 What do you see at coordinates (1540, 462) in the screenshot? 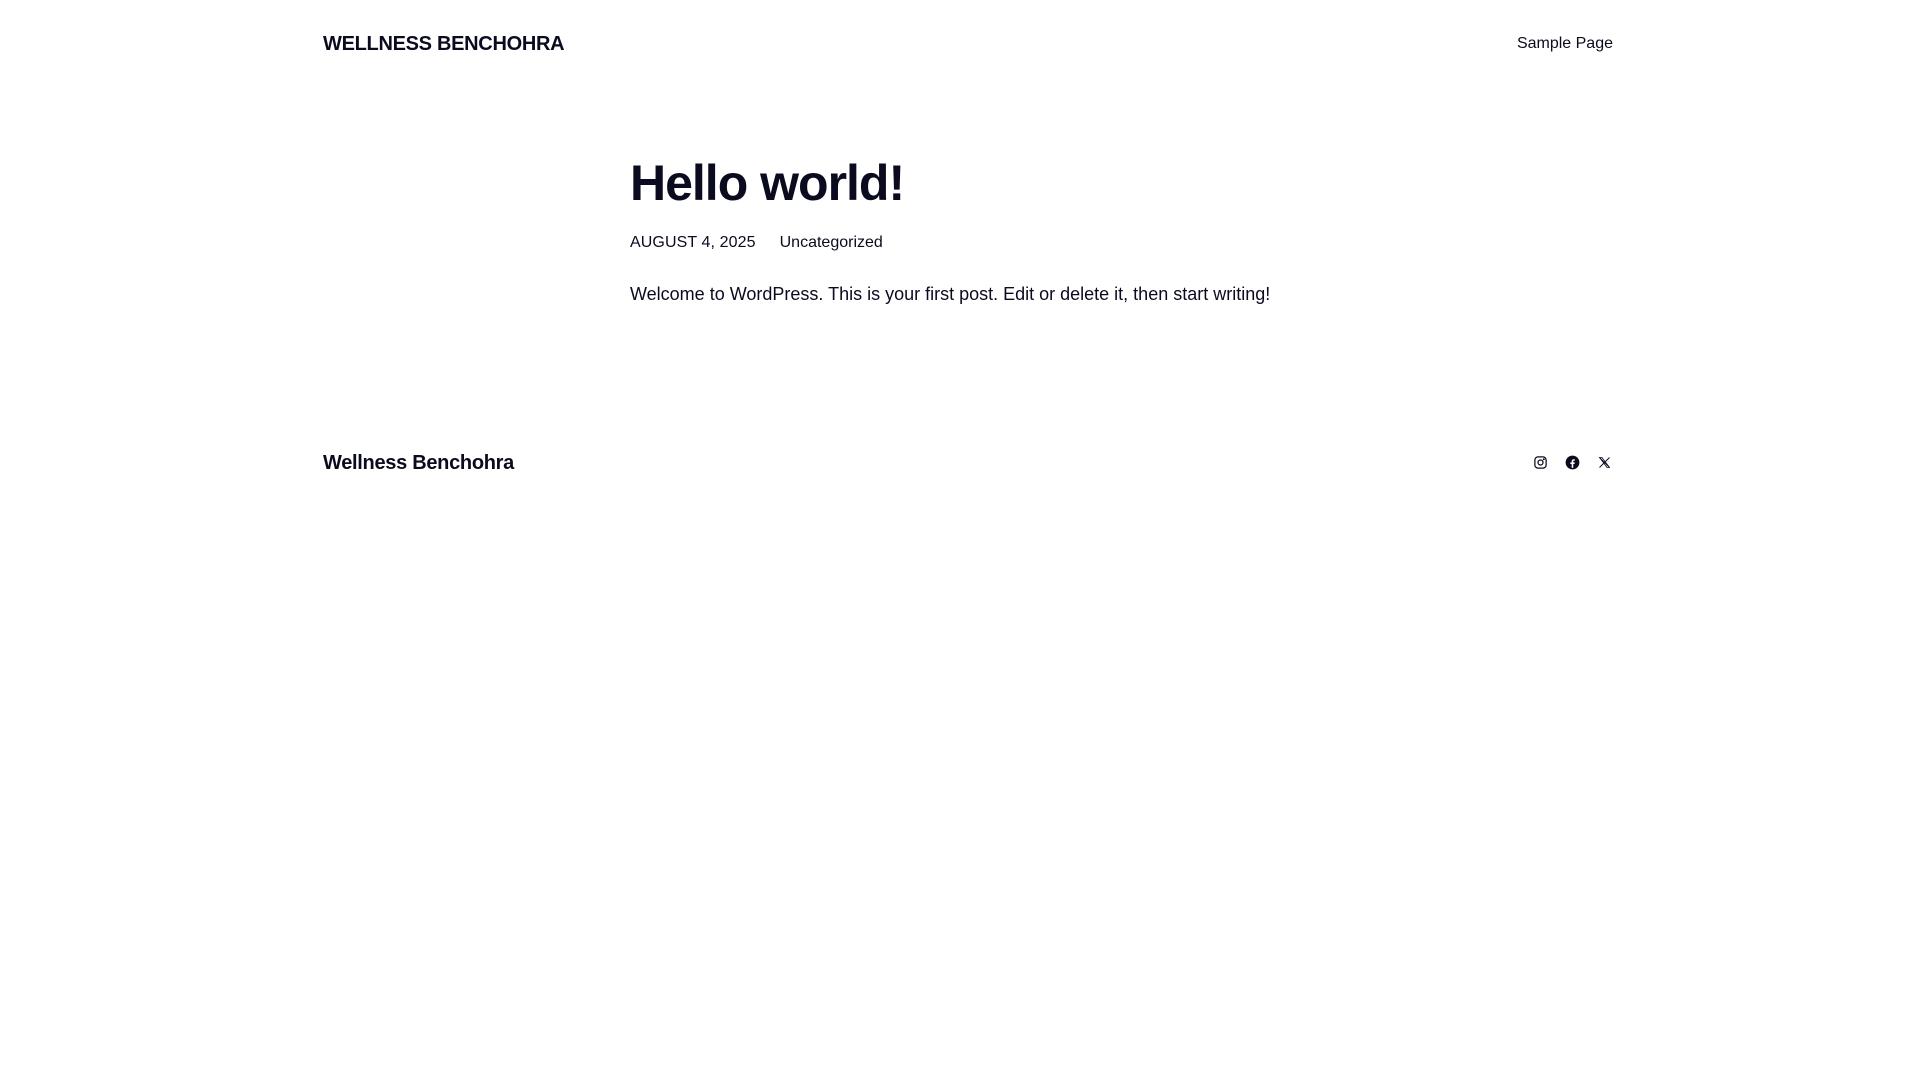
I see `instagram-icon` at bounding box center [1540, 462].